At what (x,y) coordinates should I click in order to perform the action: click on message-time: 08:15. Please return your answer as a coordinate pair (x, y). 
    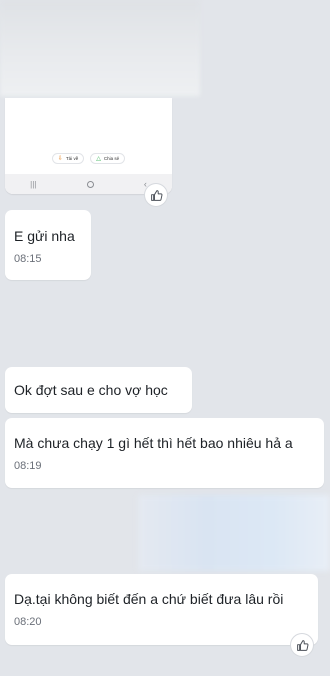
    Looking at the image, I should click on (28, 259).